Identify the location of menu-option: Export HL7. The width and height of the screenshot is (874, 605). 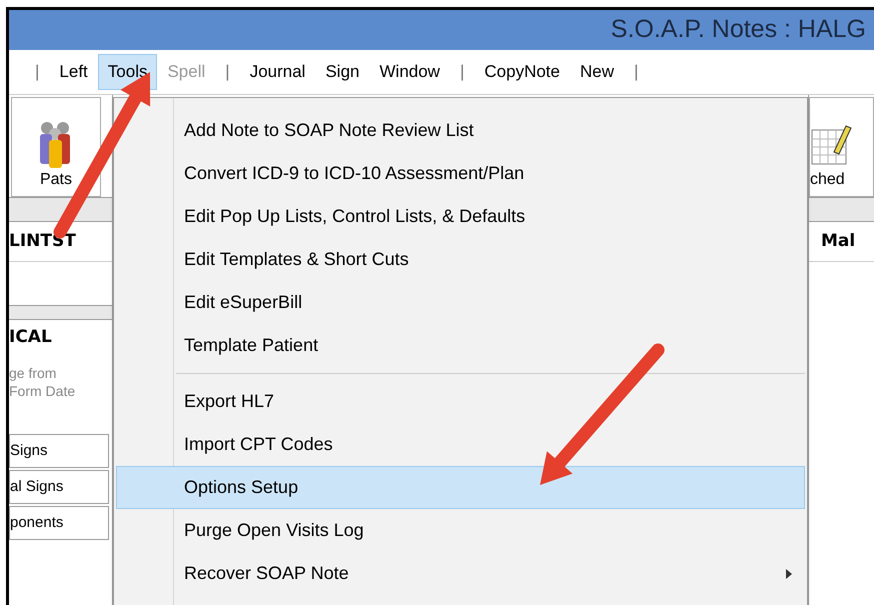
(460, 401).